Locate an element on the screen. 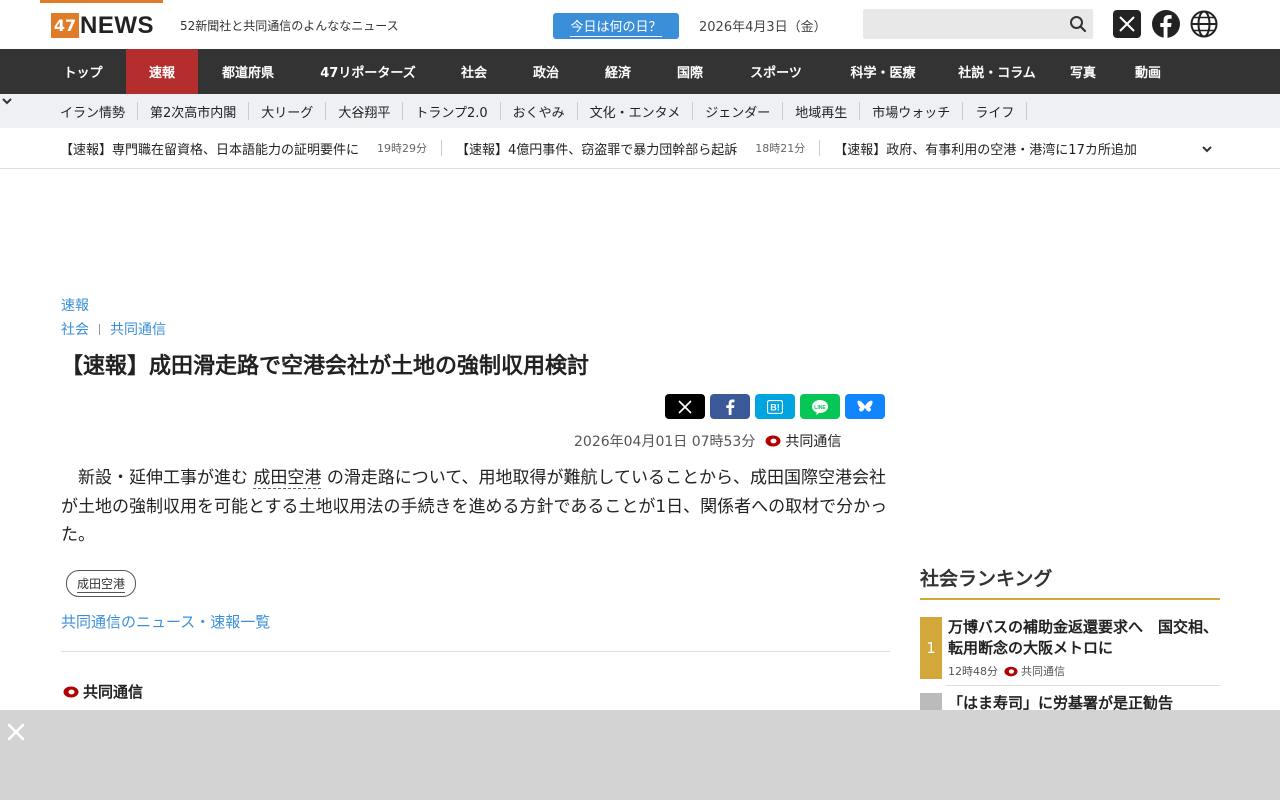  keyword-link: 成田空港 is located at coordinates (287, 478).